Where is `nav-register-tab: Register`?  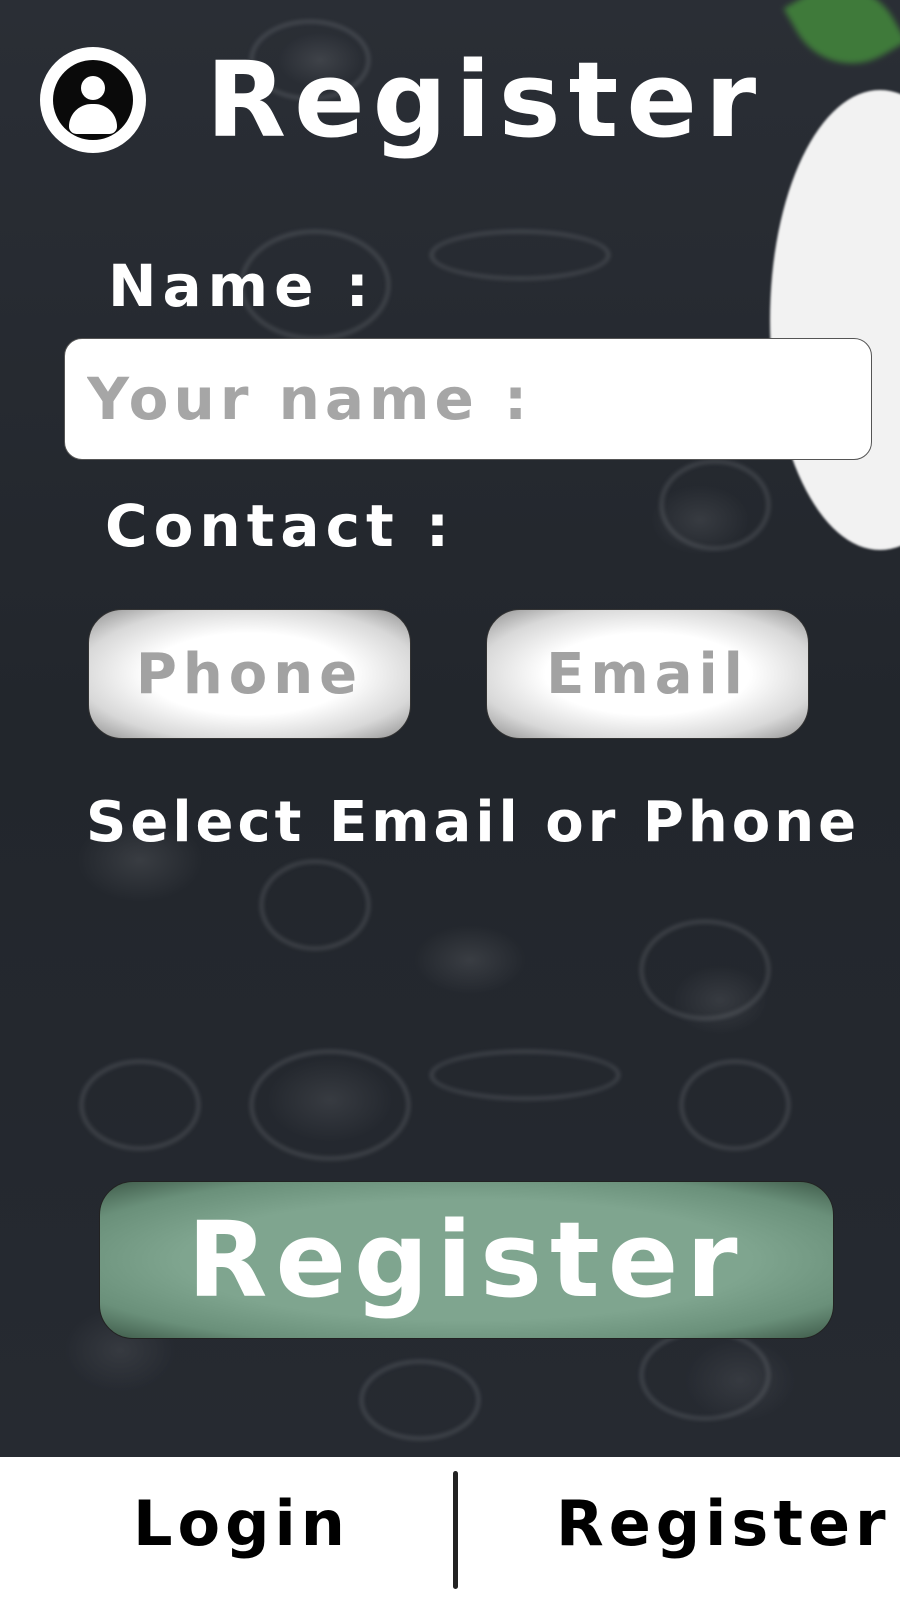 nav-register-tab: Register is located at coordinates (723, 1523).